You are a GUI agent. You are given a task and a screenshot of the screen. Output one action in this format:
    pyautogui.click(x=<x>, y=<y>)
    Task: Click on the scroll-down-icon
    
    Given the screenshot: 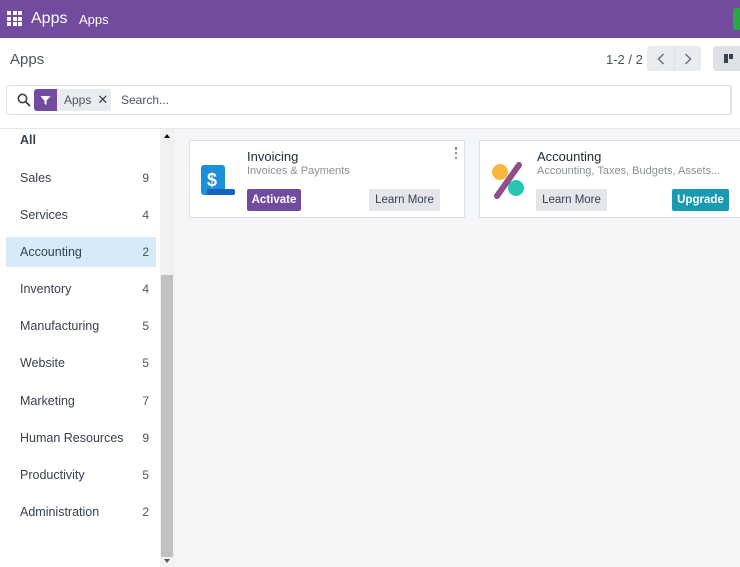 What is the action you would take?
    pyautogui.click(x=167, y=561)
    